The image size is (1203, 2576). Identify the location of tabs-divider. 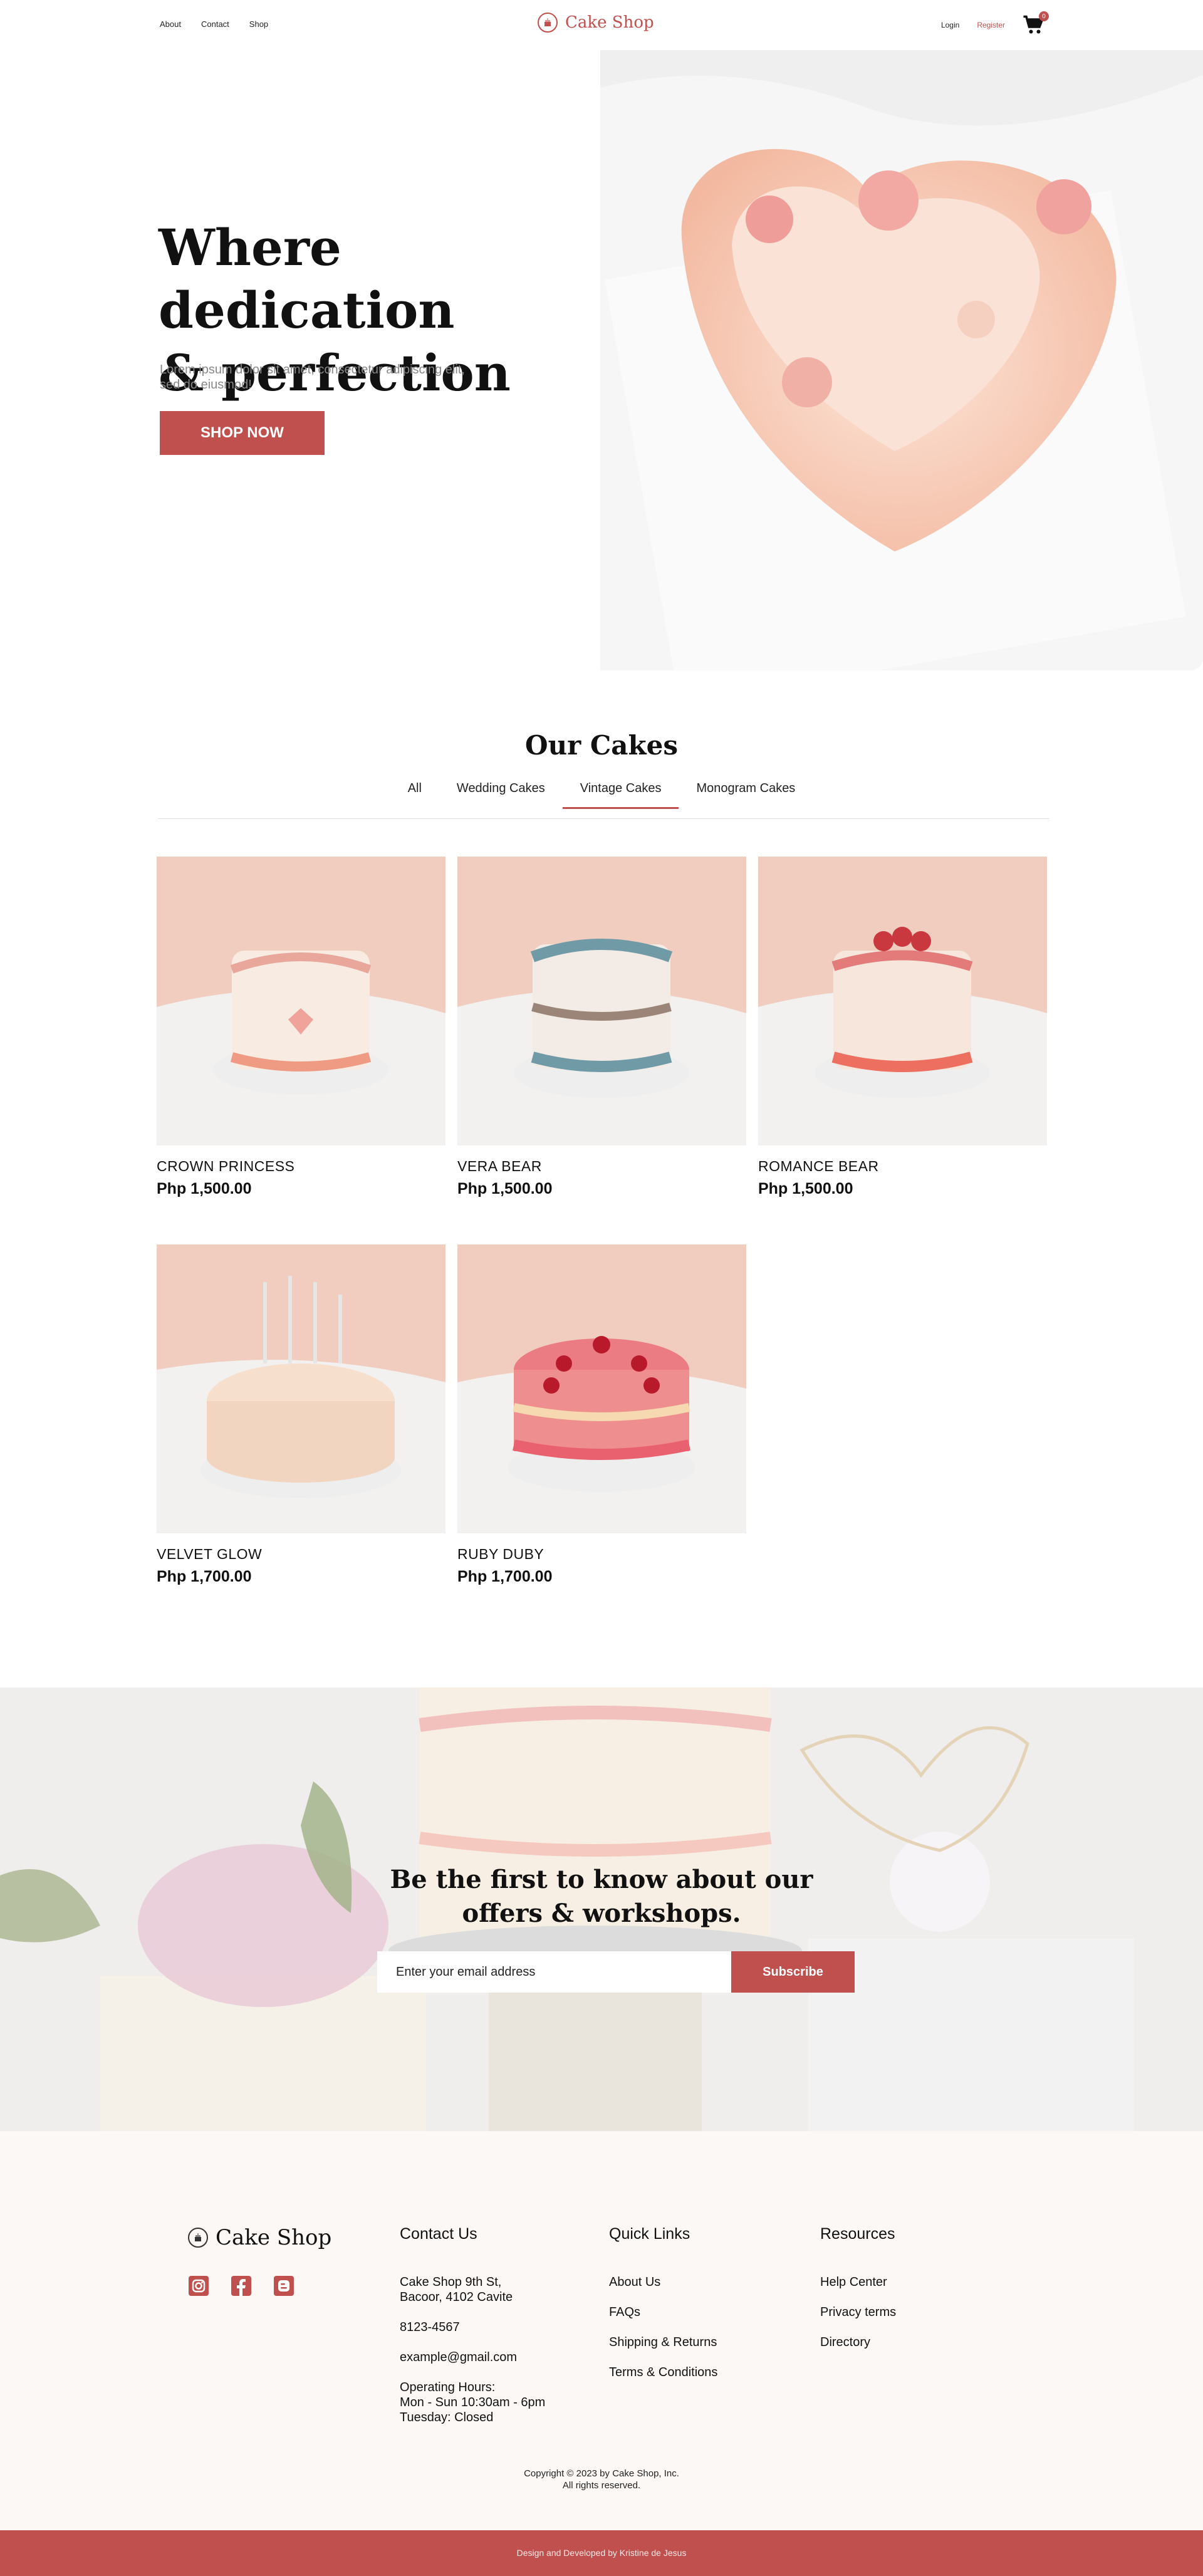
(604, 818).